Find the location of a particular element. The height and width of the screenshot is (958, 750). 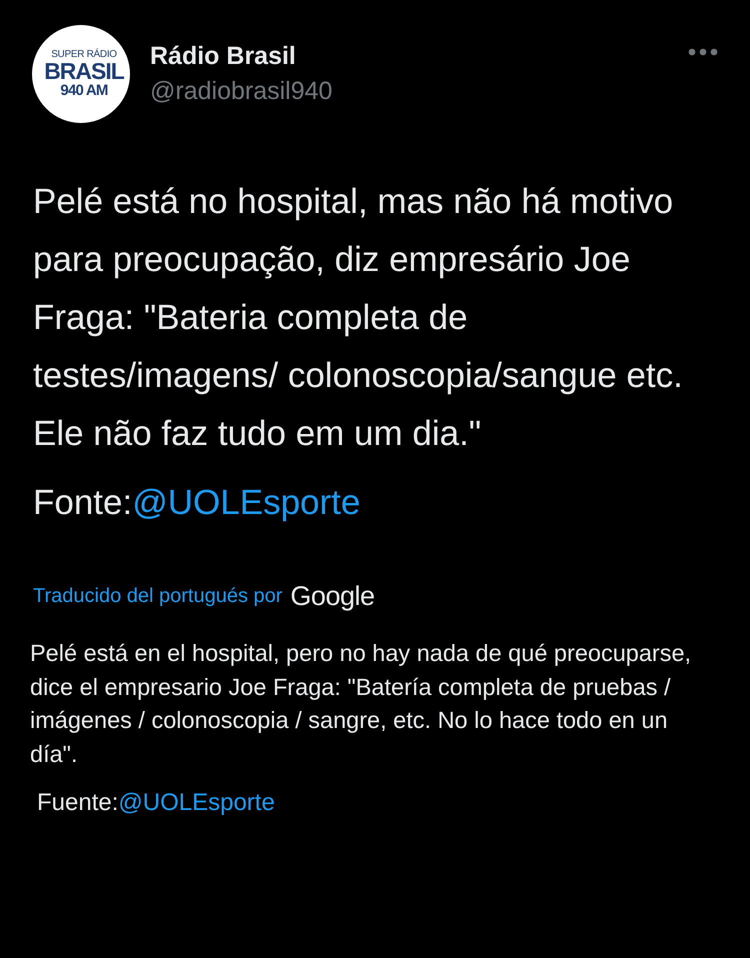

more-icon is located at coordinates (703, 52).